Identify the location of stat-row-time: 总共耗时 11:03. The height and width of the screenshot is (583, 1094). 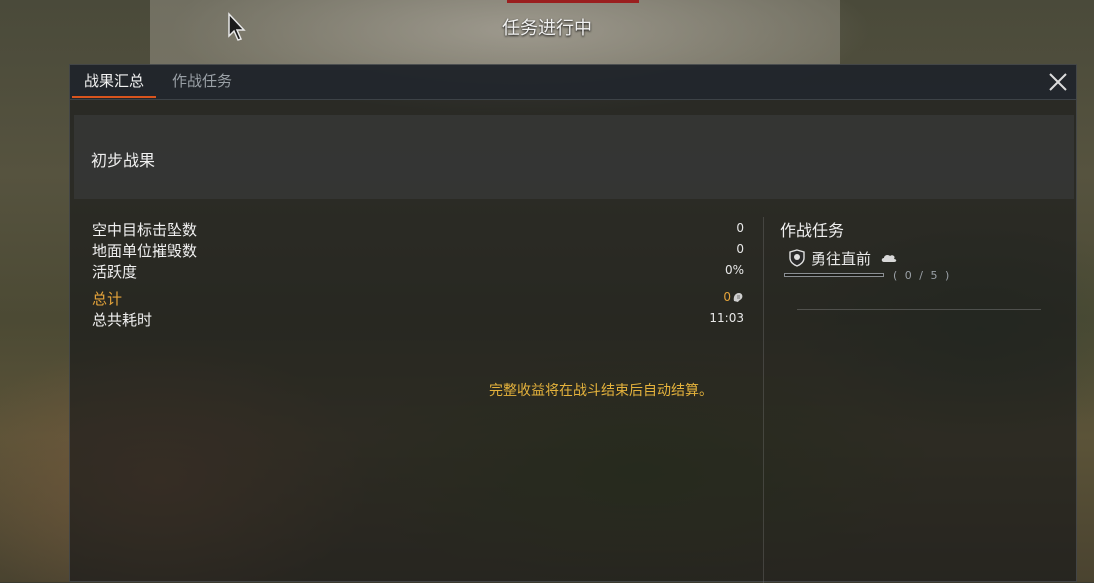
(418, 319).